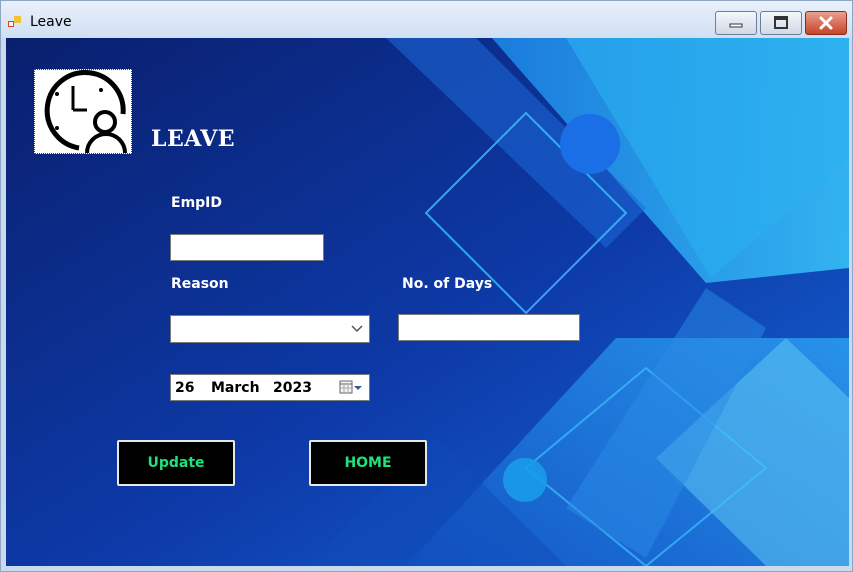 The height and width of the screenshot is (572, 853). I want to click on app-form-icon, so click(14, 21).